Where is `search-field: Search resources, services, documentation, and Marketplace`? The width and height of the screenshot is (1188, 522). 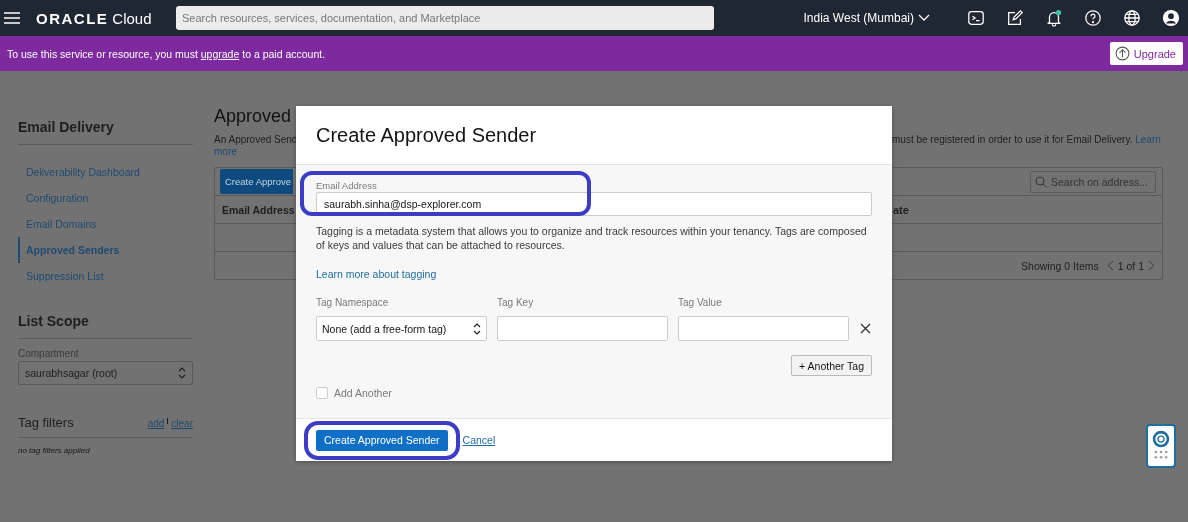
search-field: Search resources, services, documentation, and Marketplace is located at coordinates (445, 18).